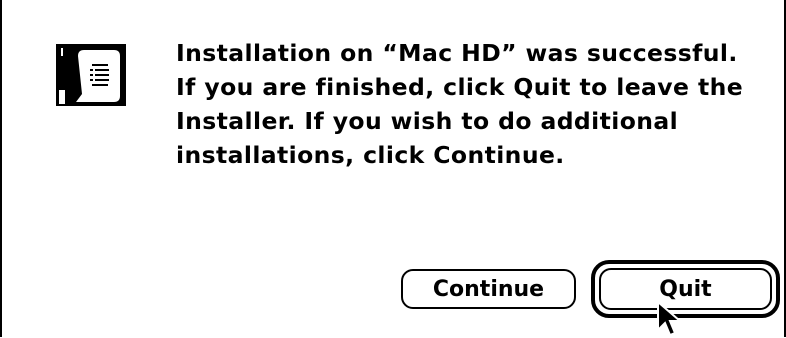  I want to click on arrow-pointer-icon, so click(669, 318).